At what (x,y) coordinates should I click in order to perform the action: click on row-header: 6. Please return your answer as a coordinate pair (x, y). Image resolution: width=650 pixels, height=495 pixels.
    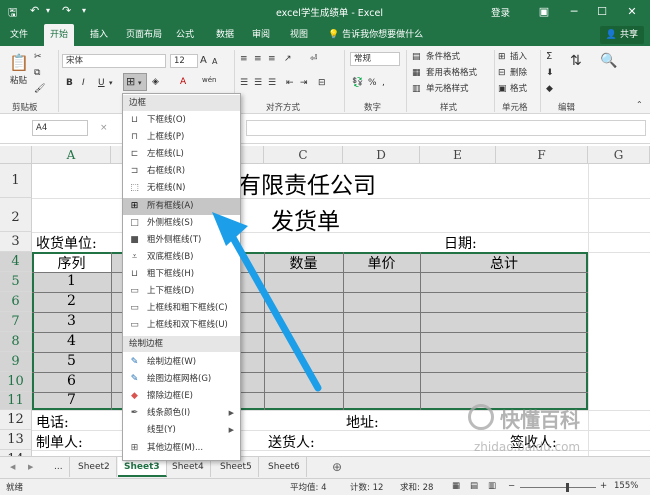
    Looking at the image, I should click on (16, 302).